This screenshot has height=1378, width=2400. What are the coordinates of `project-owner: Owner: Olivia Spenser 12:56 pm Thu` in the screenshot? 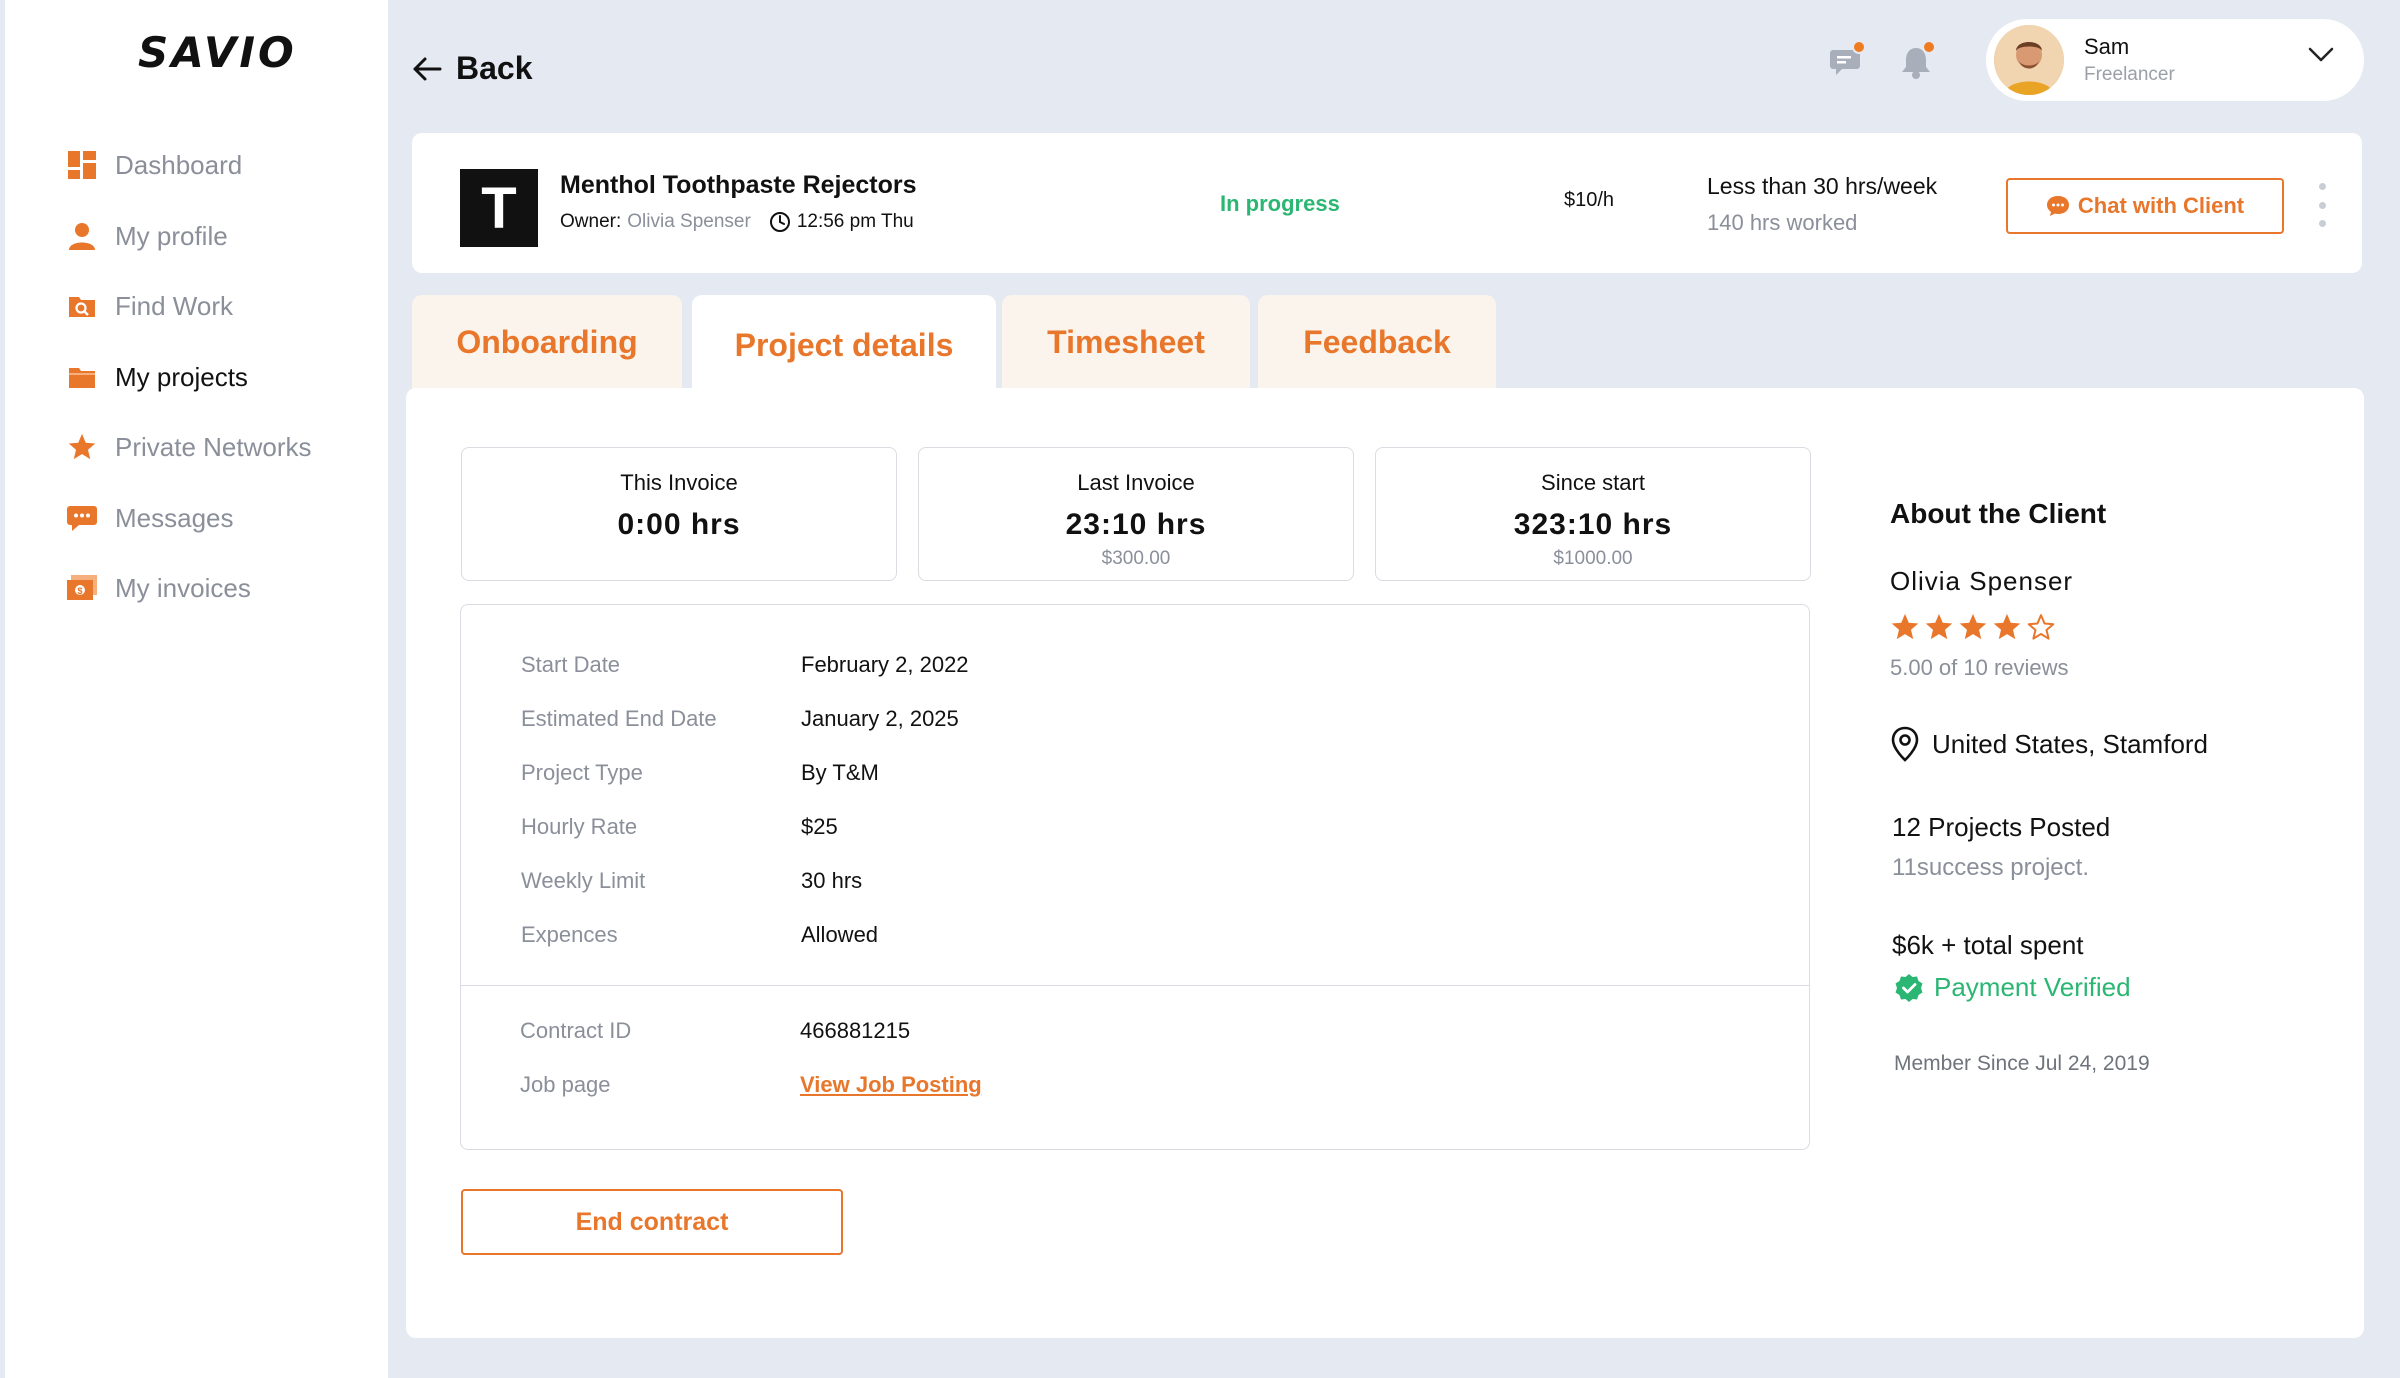 It's located at (737, 222).